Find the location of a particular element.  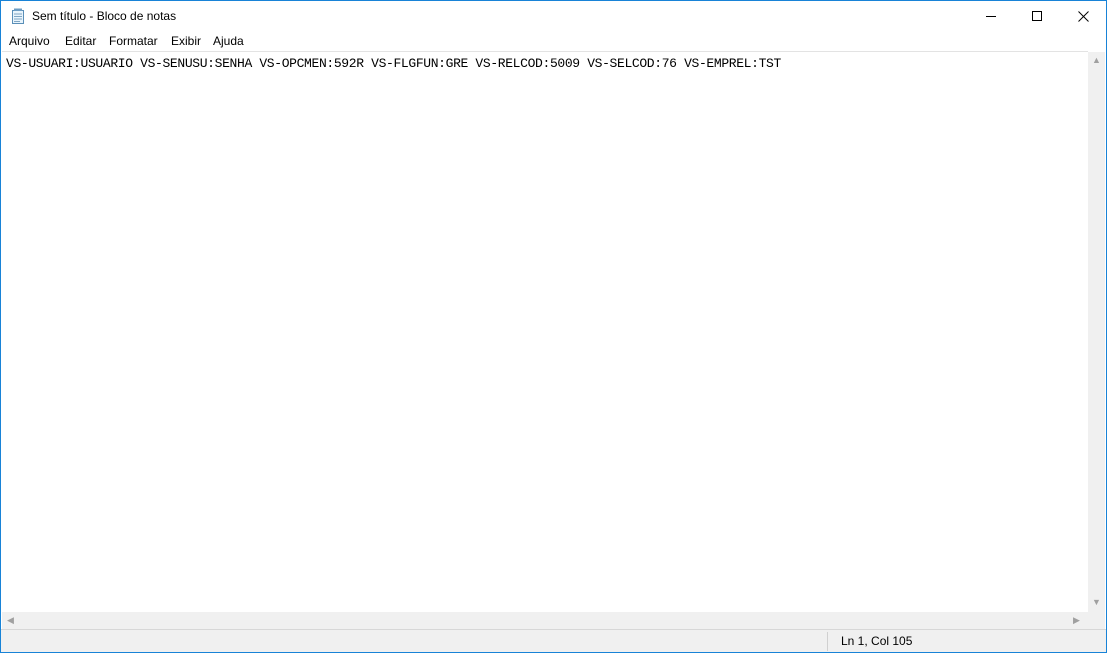

status-divider is located at coordinates (827, 641).